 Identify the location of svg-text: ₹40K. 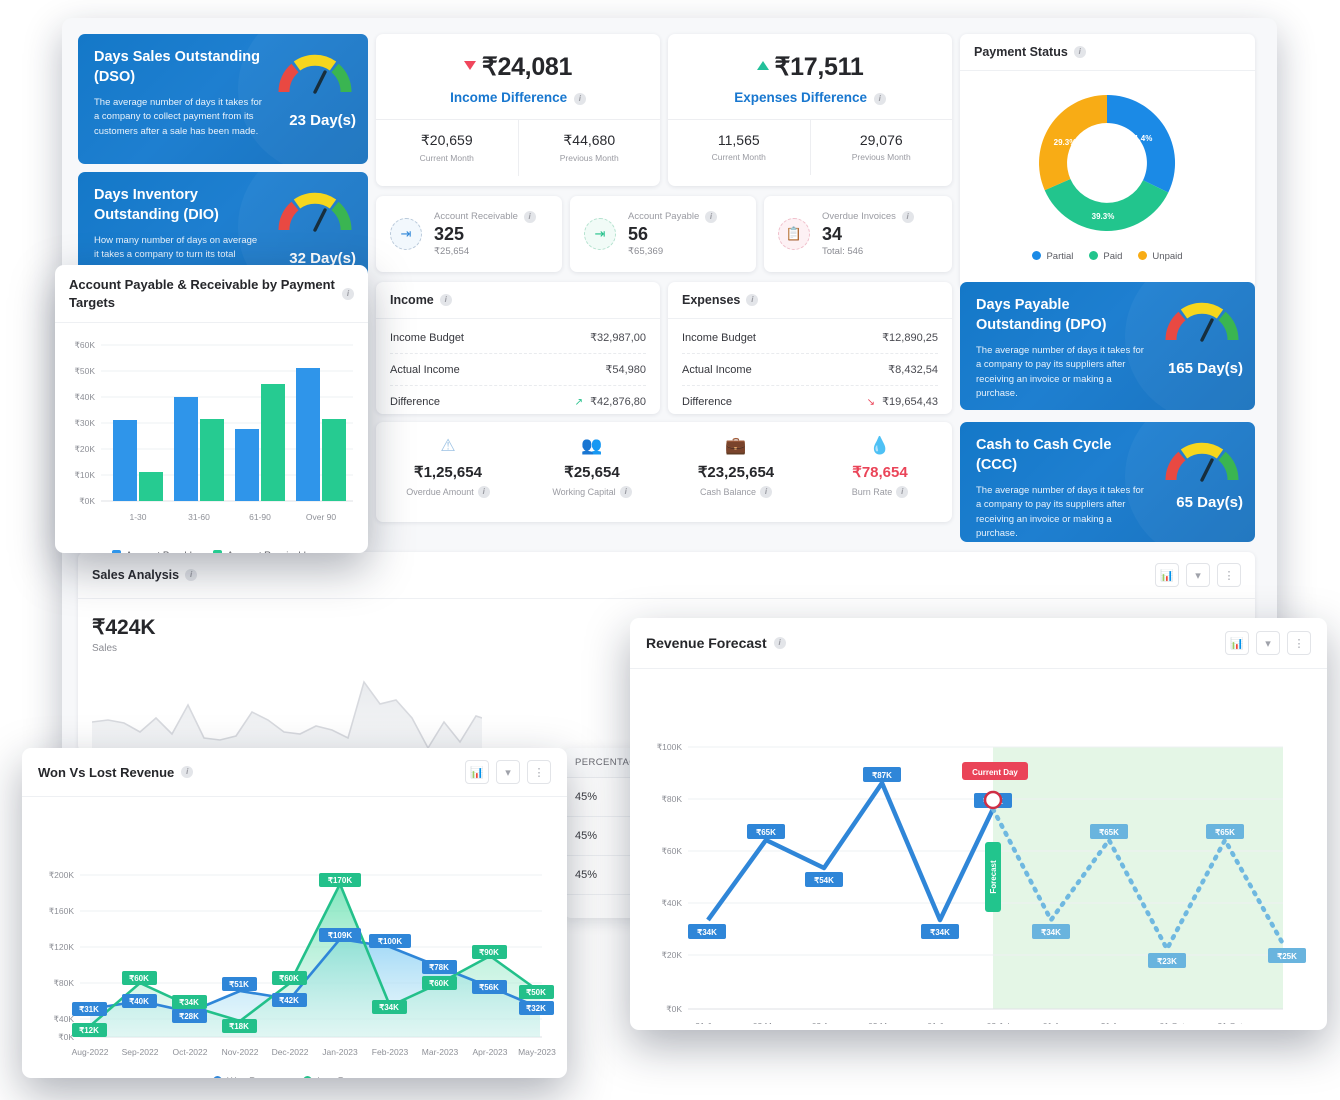
(139, 1001).